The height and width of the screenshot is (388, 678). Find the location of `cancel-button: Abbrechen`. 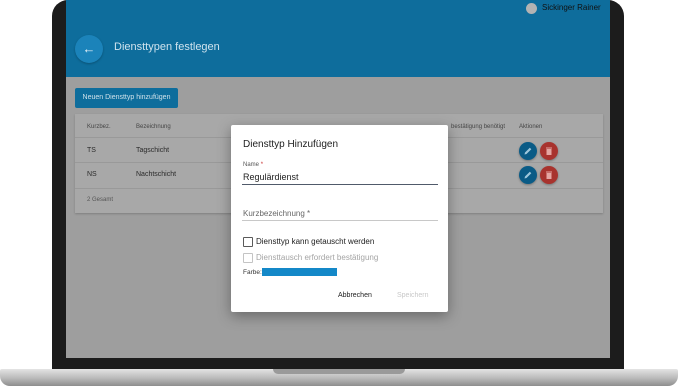

cancel-button: Abbrechen is located at coordinates (355, 295).